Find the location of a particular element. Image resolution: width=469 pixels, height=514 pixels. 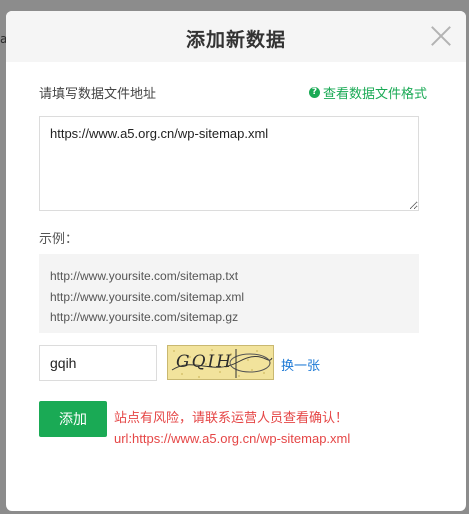

view-format-link: ? 查看数据文件格式 is located at coordinates (367, 92).